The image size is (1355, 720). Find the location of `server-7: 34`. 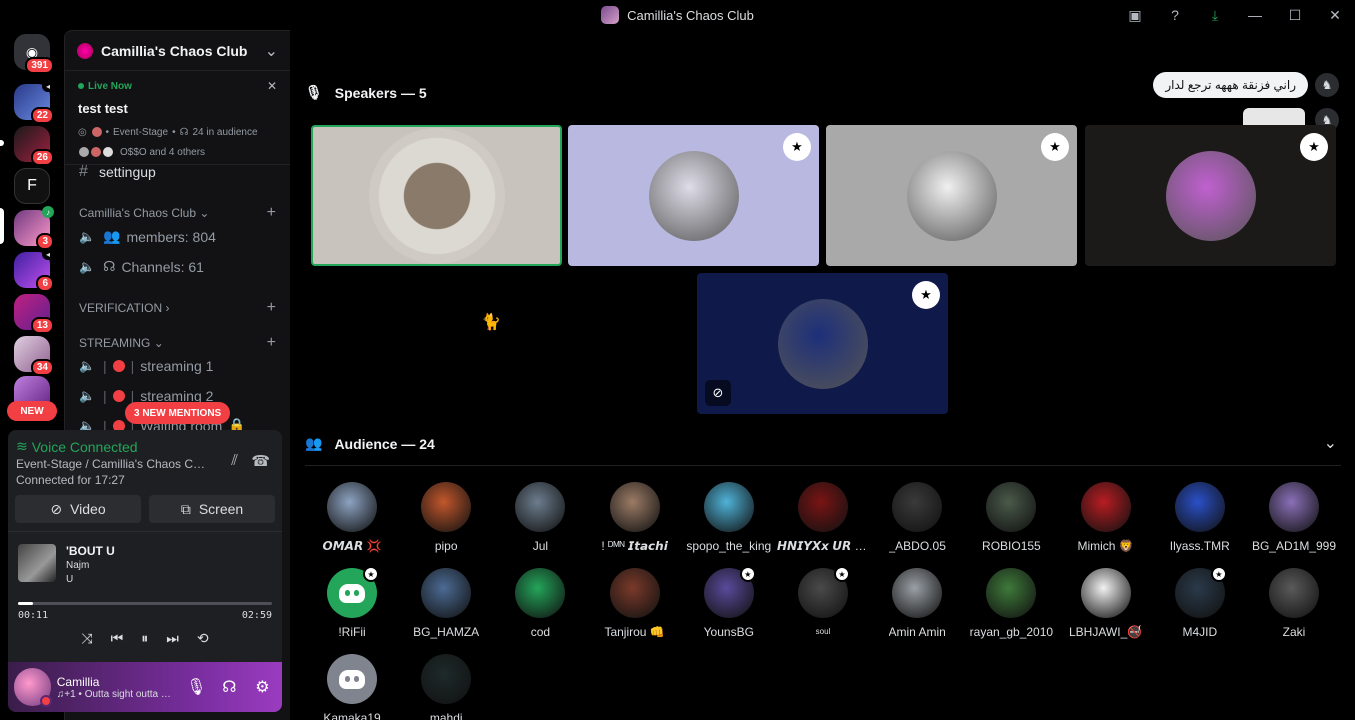

server-7: 34 is located at coordinates (34, 356).